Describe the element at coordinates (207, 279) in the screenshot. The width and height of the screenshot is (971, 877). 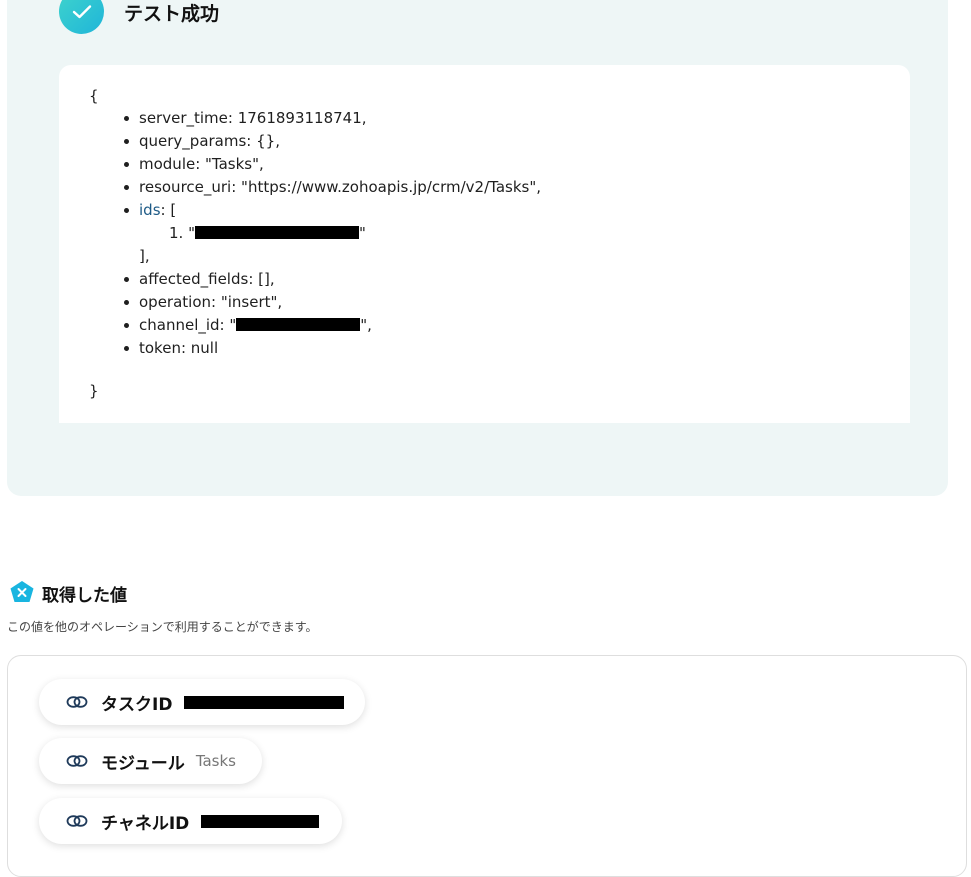
I see `json-field-affected-fields: affected_fields: [],` at that location.